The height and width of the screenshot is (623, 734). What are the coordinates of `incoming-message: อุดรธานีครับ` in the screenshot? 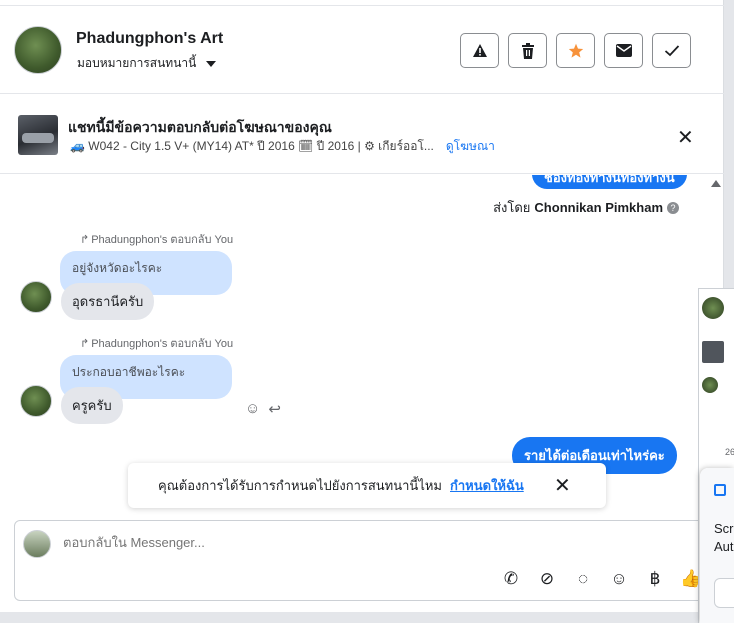 It's located at (108, 301).